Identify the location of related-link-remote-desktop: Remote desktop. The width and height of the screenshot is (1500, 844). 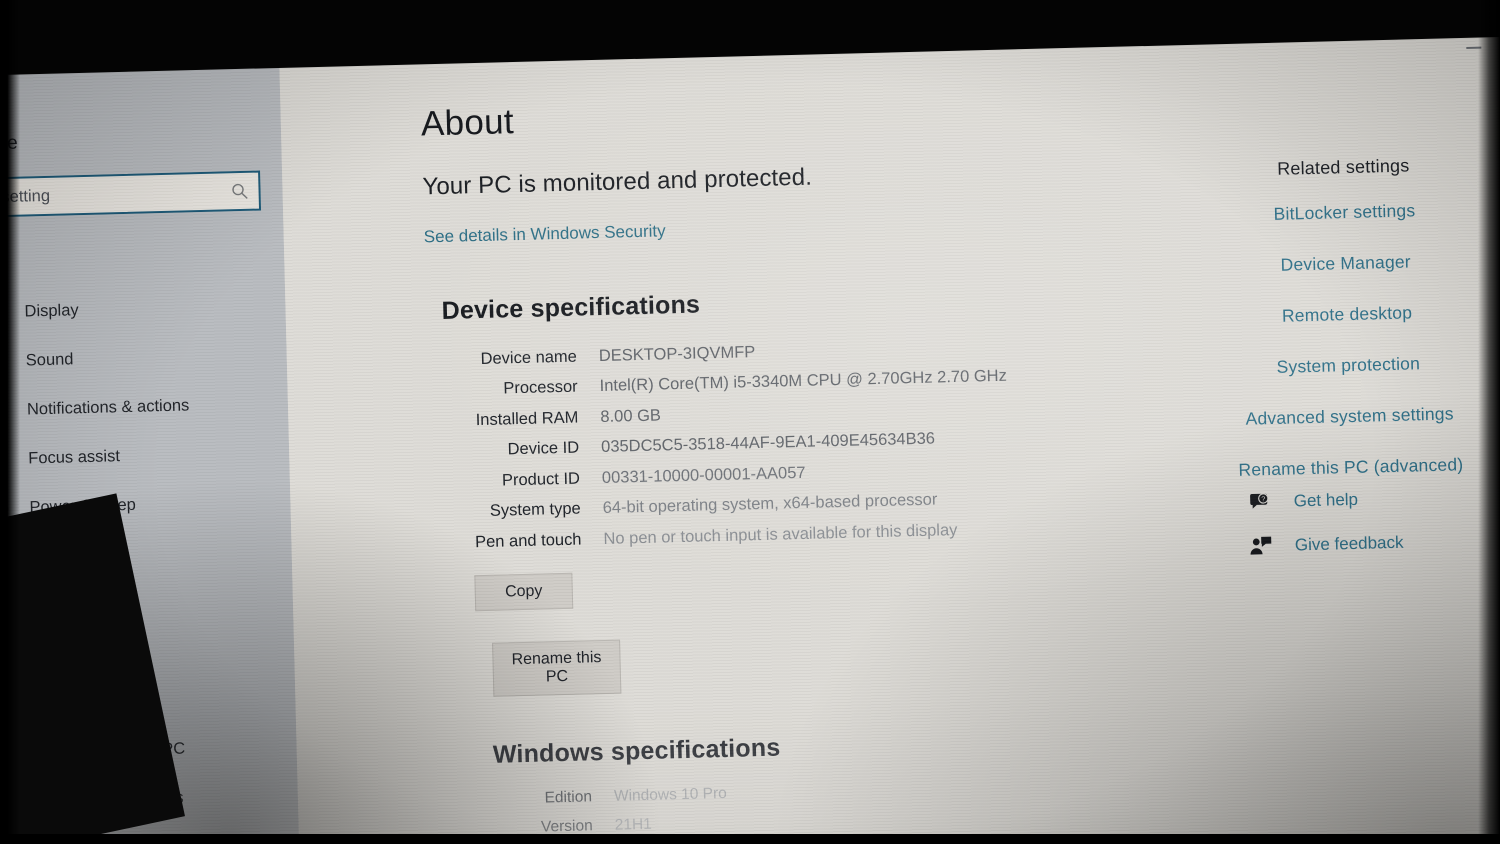
(1347, 315).